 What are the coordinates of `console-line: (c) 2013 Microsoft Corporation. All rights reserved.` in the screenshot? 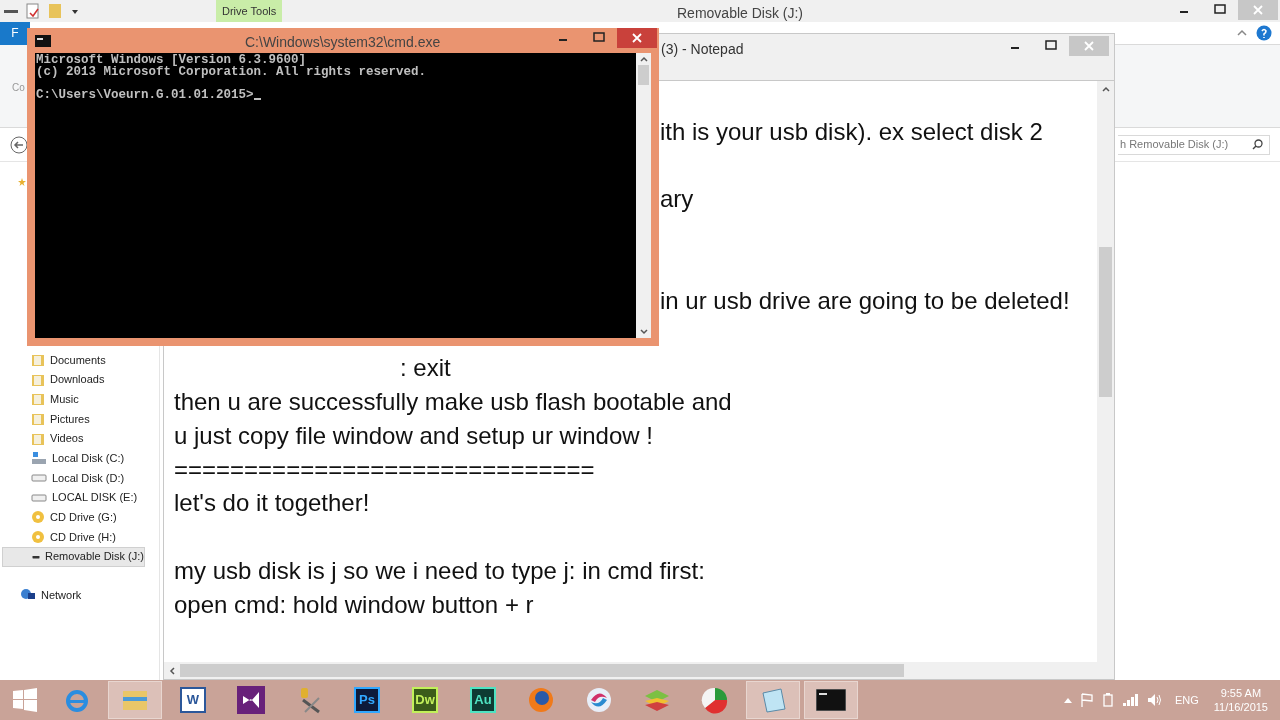 It's located at (231, 72).